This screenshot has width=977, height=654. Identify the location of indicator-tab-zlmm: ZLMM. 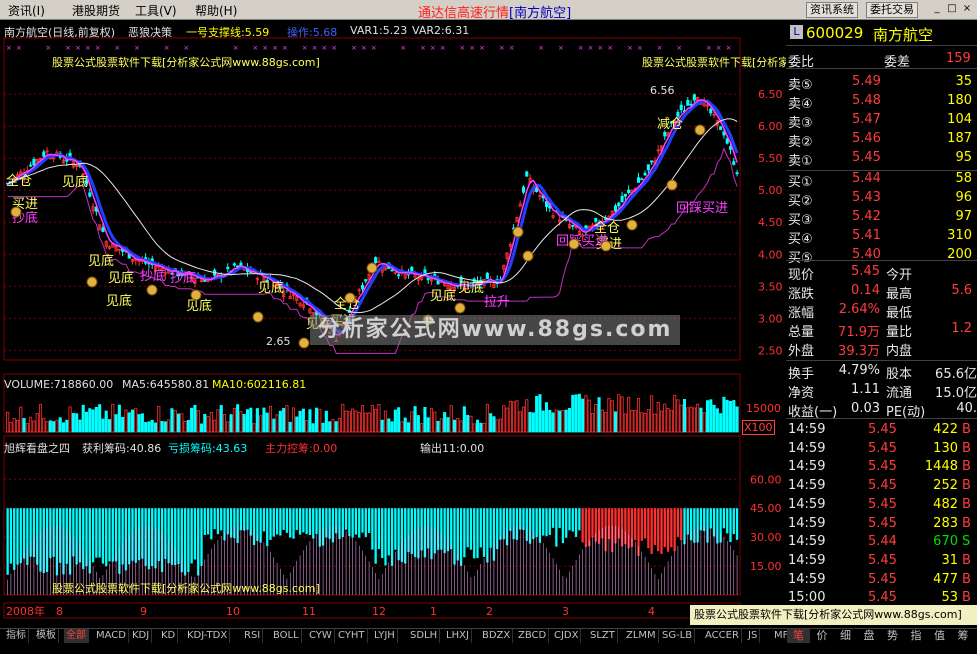
(641, 636).